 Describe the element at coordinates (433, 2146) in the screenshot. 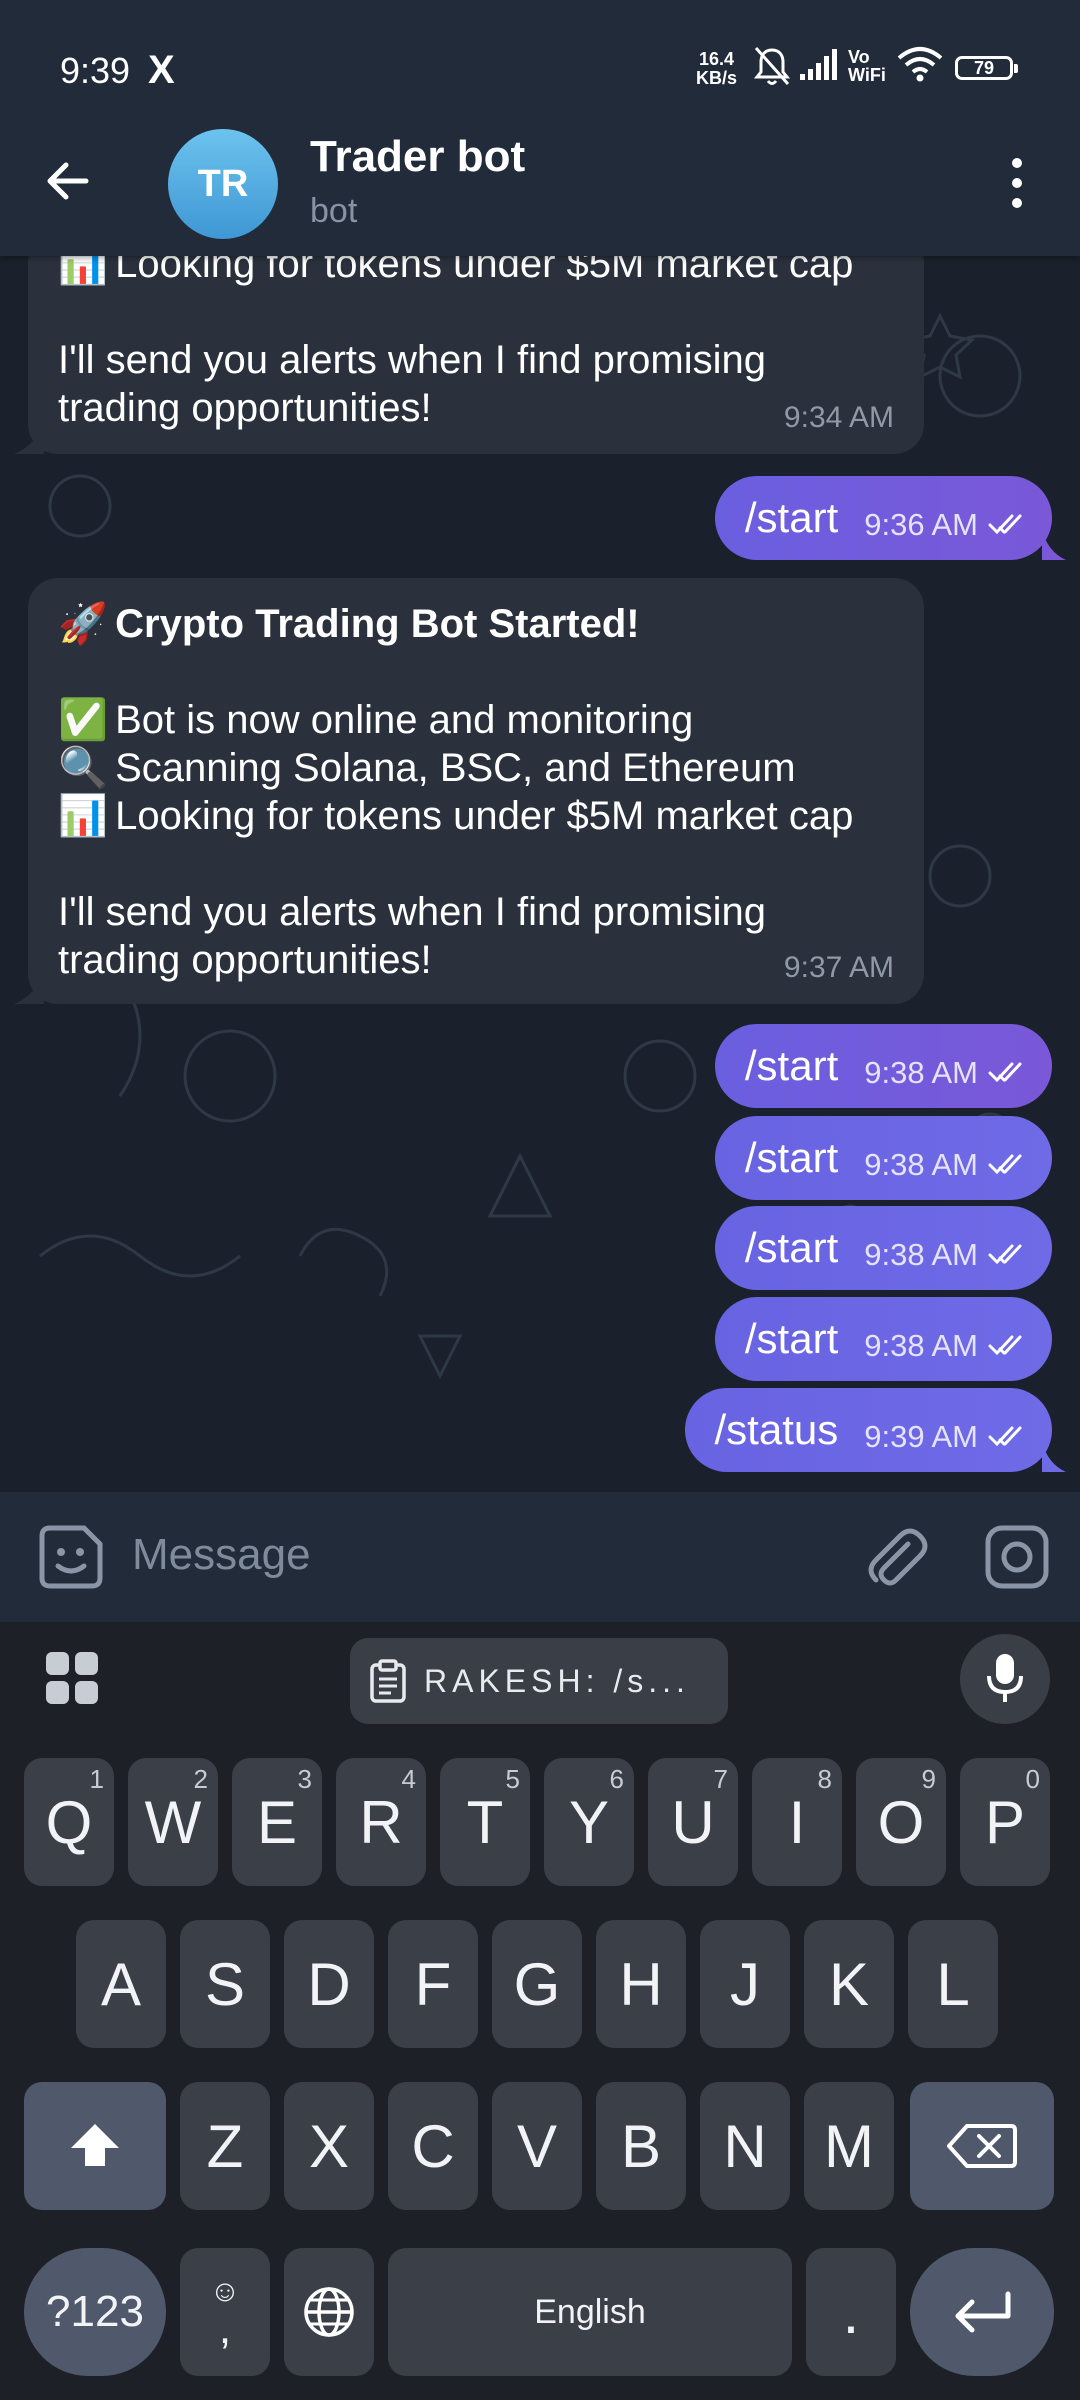

I see `key-c: C` at that location.